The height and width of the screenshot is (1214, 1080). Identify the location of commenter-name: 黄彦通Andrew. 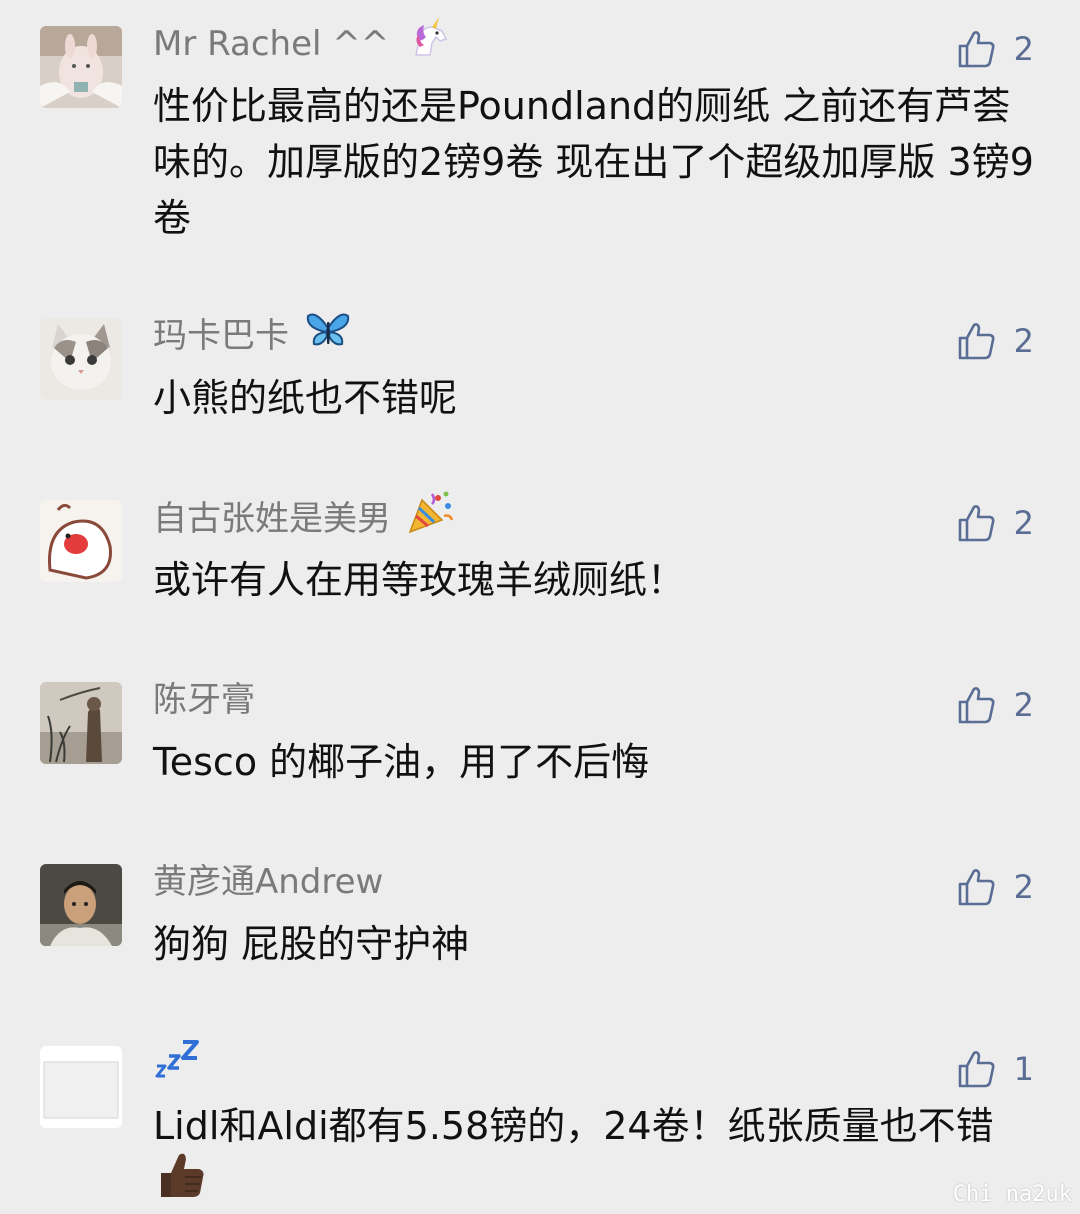
(268, 882).